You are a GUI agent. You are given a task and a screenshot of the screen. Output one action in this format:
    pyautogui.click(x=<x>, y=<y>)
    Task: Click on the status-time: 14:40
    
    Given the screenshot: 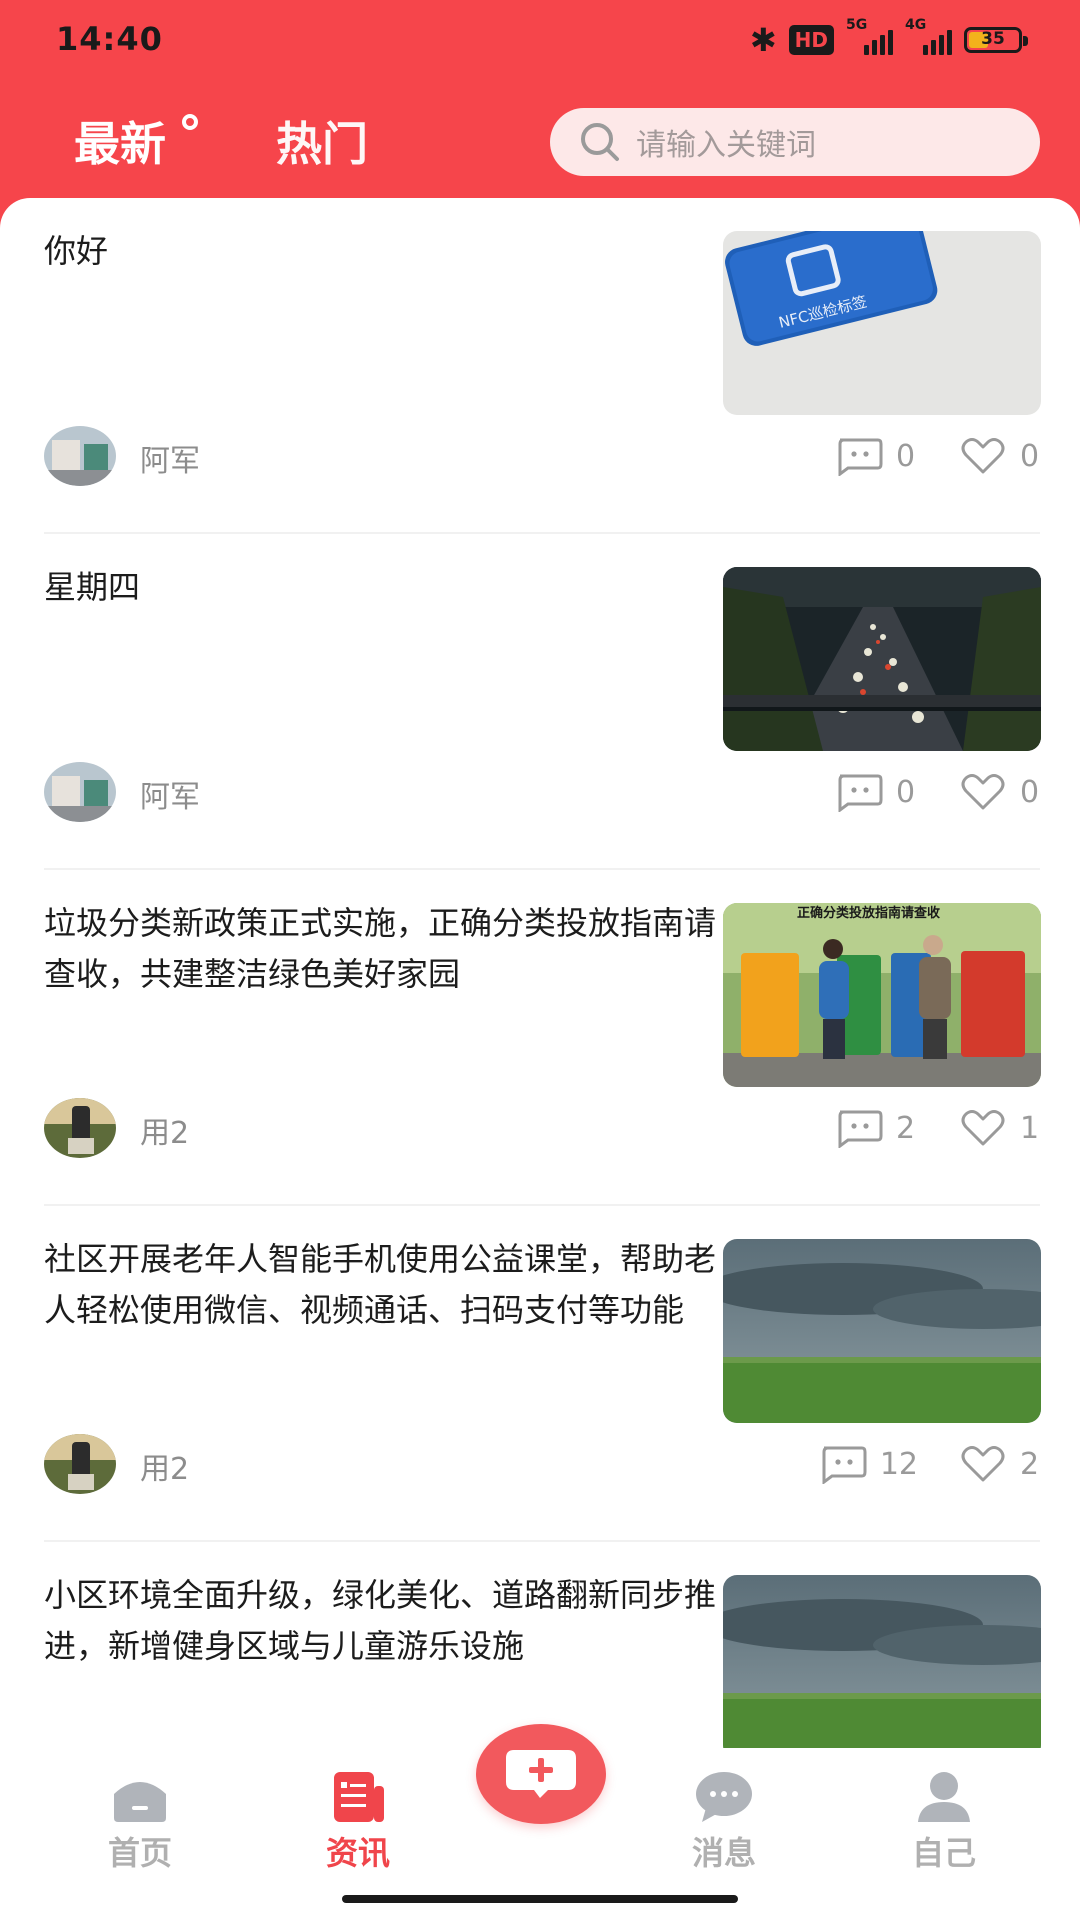 What is the action you would take?
    pyautogui.click(x=109, y=39)
    